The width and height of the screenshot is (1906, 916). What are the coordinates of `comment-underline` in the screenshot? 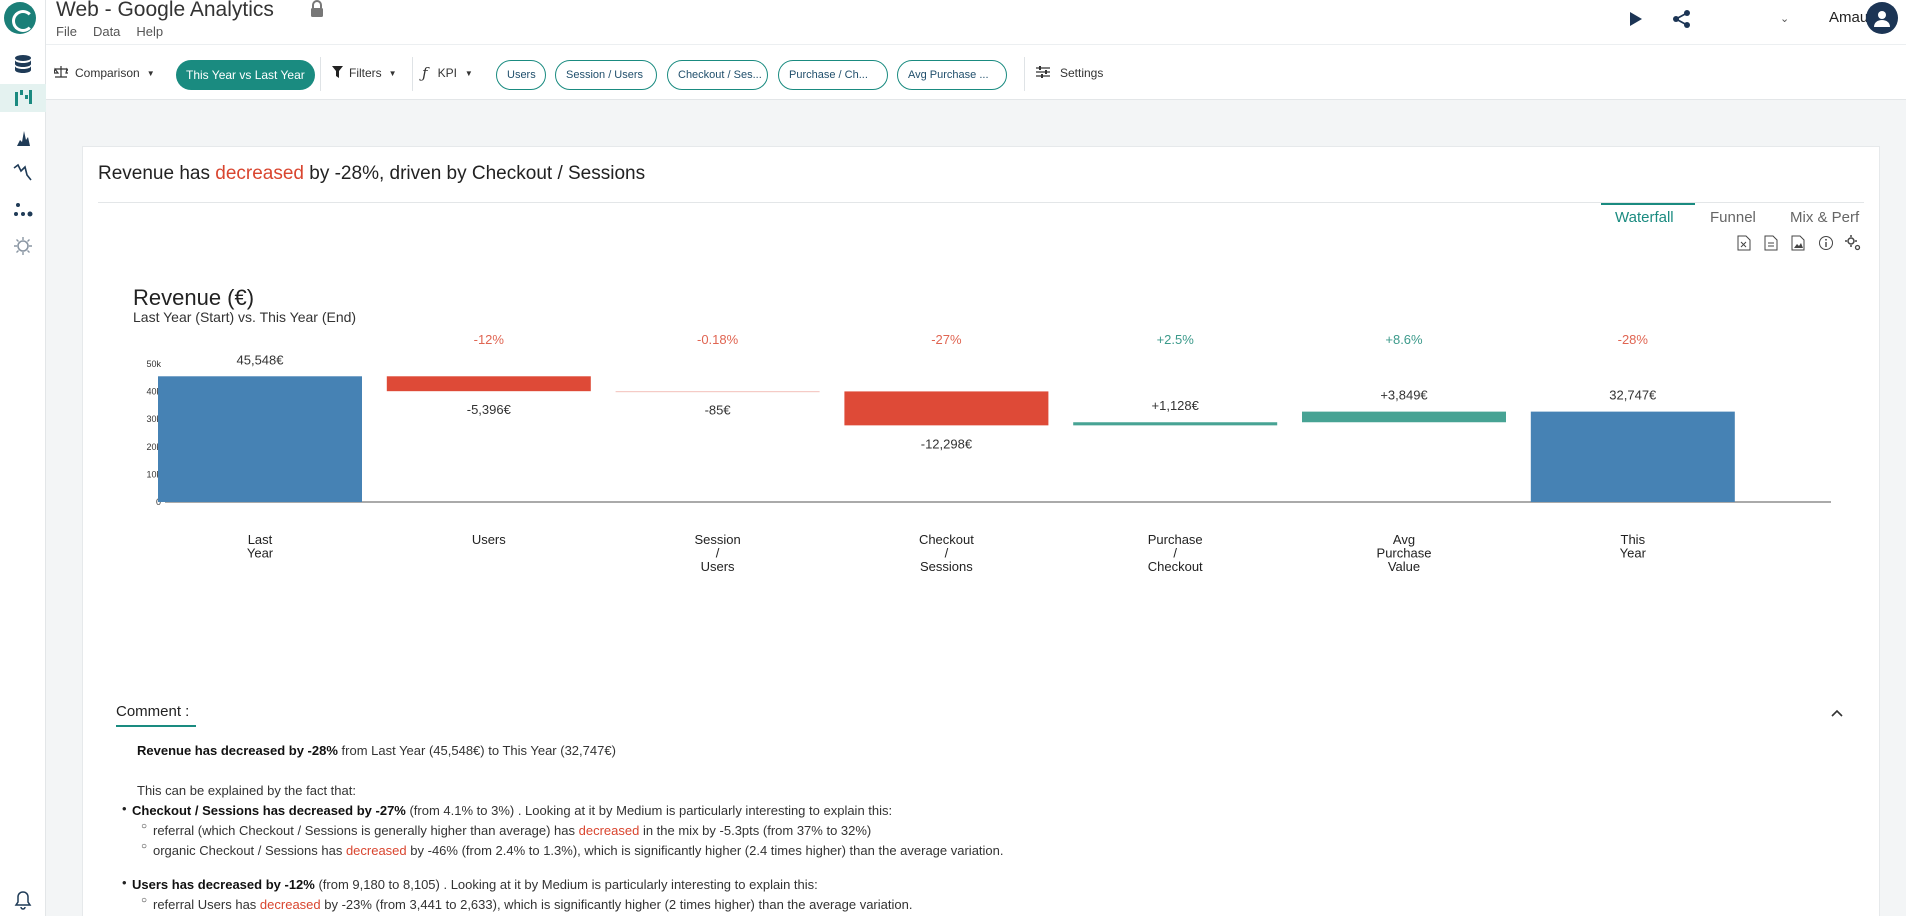 It's located at (156, 726).